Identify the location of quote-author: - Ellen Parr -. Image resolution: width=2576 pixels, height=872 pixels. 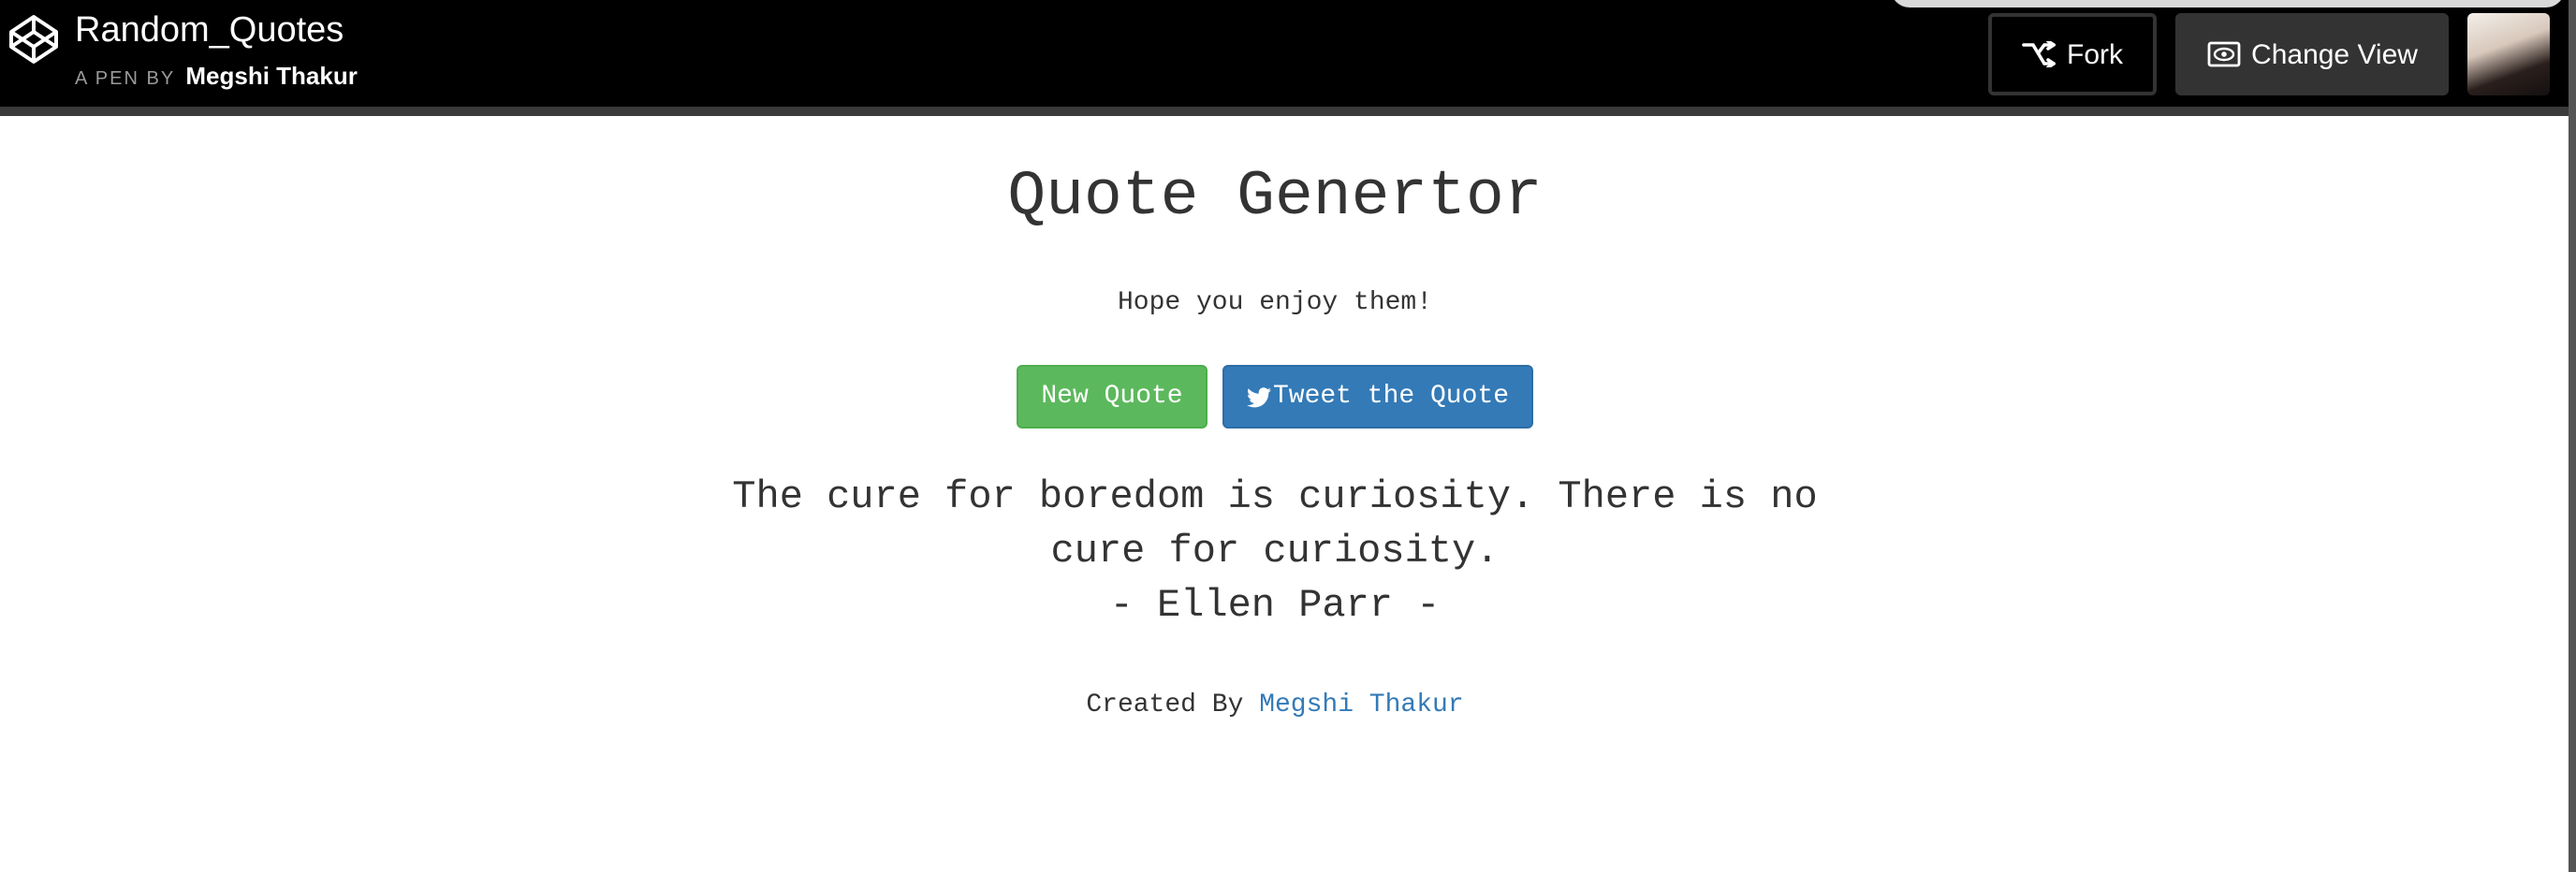
(1275, 607).